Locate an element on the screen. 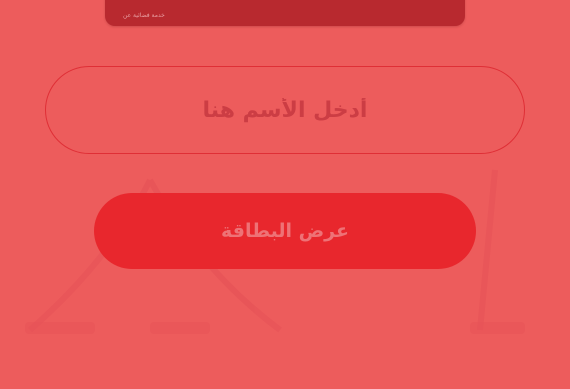  card-preview: خدمة فضائية عن is located at coordinates (285, 13).